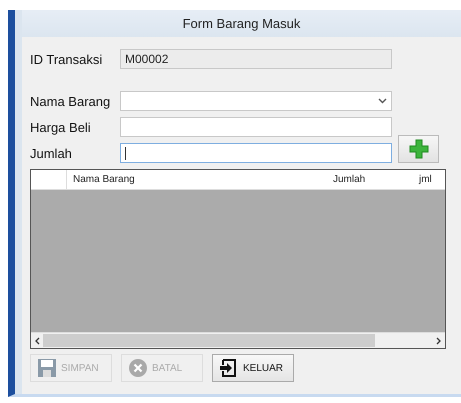  What do you see at coordinates (71, 101) in the screenshot?
I see `field-label: Nama Barang` at bounding box center [71, 101].